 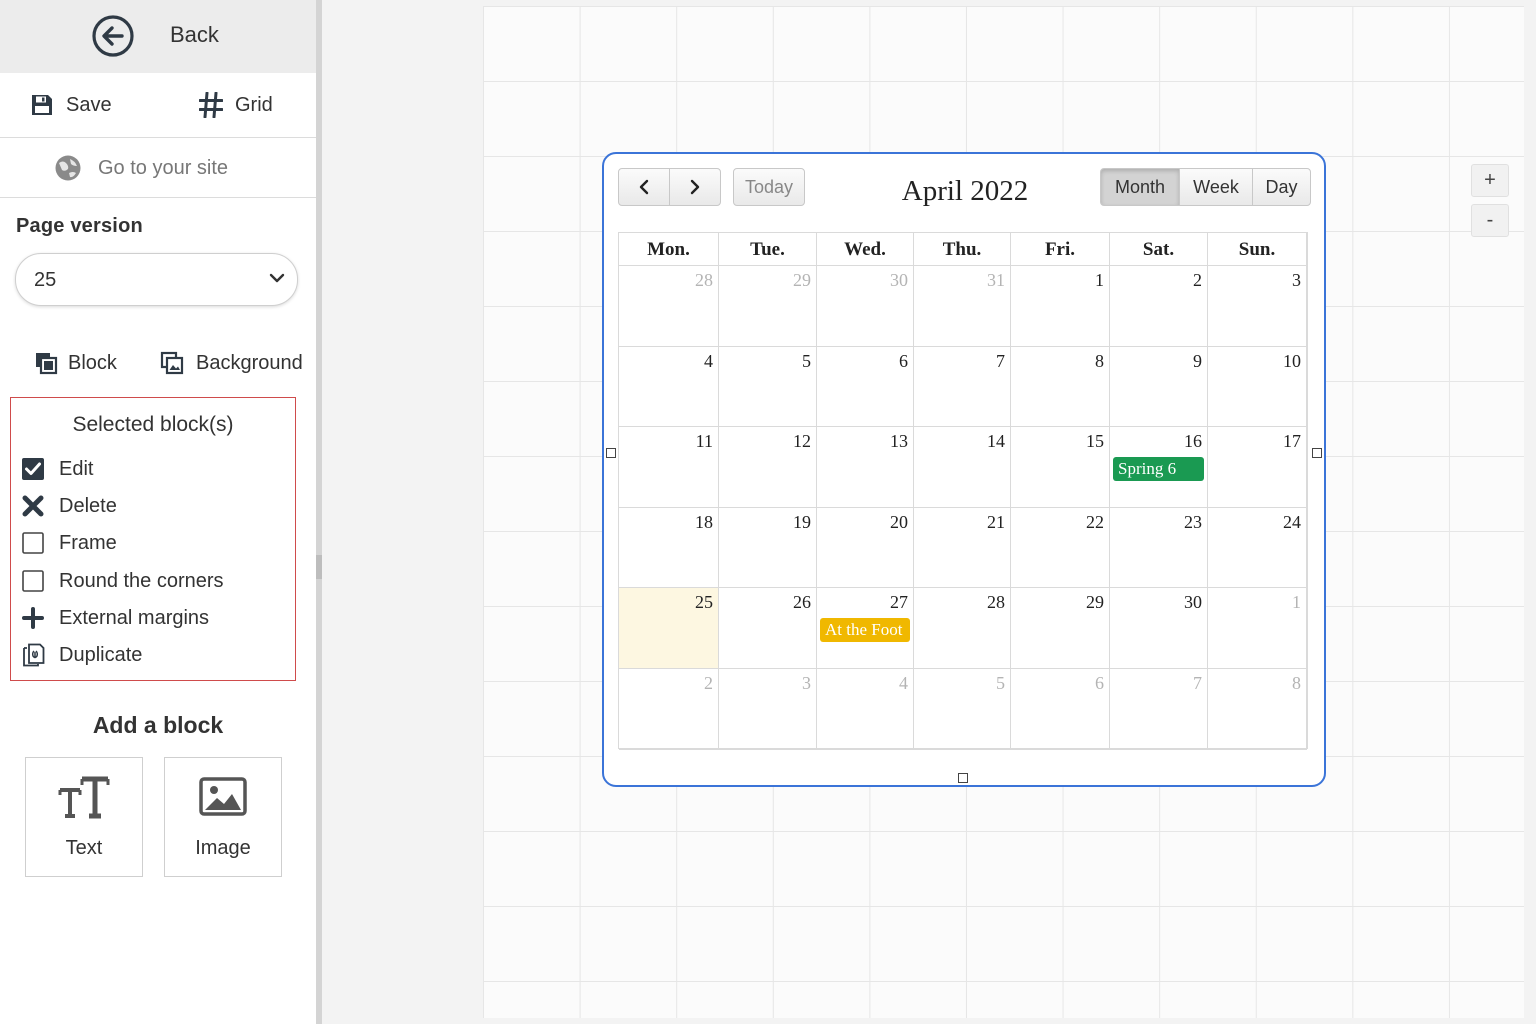 What do you see at coordinates (704, 602) in the screenshot?
I see `day-number: 25` at bounding box center [704, 602].